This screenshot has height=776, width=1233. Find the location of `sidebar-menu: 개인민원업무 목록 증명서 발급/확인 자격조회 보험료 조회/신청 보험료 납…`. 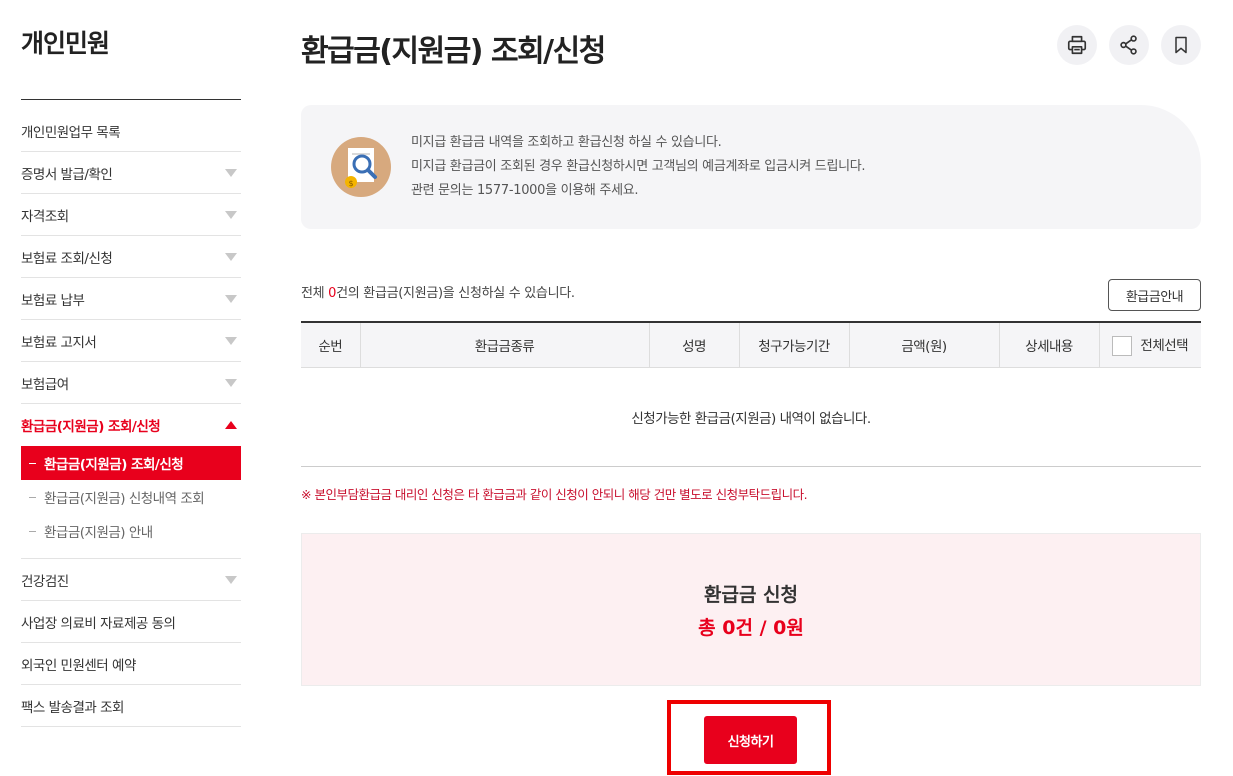

sidebar-menu: 개인민원업무 목록 증명서 발급/확인 자격조회 보험료 조회/신청 보험료 납… is located at coordinates (131, 418).